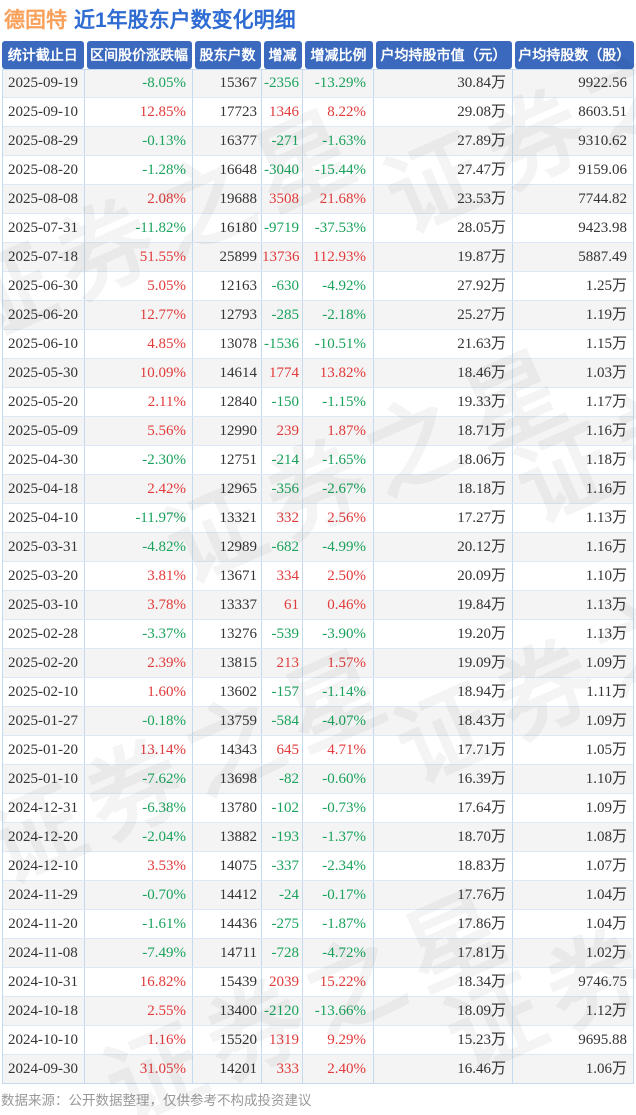 The height and width of the screenshot is (1115, 636). I want to click on delta-pct-cell: -0.60%, so click(338, 779).